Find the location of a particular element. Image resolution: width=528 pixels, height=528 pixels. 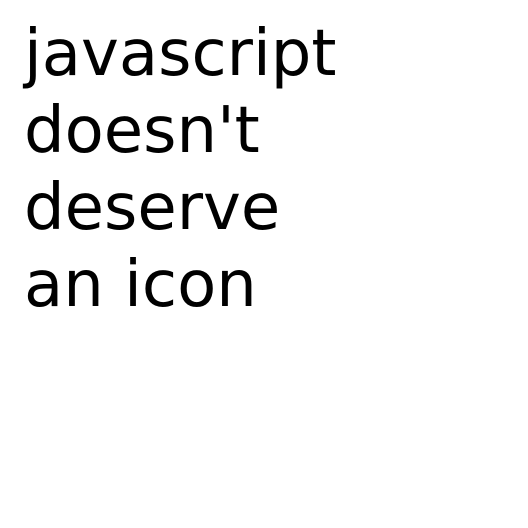

message-line-3: deserve is located at coordinates (152, 208).